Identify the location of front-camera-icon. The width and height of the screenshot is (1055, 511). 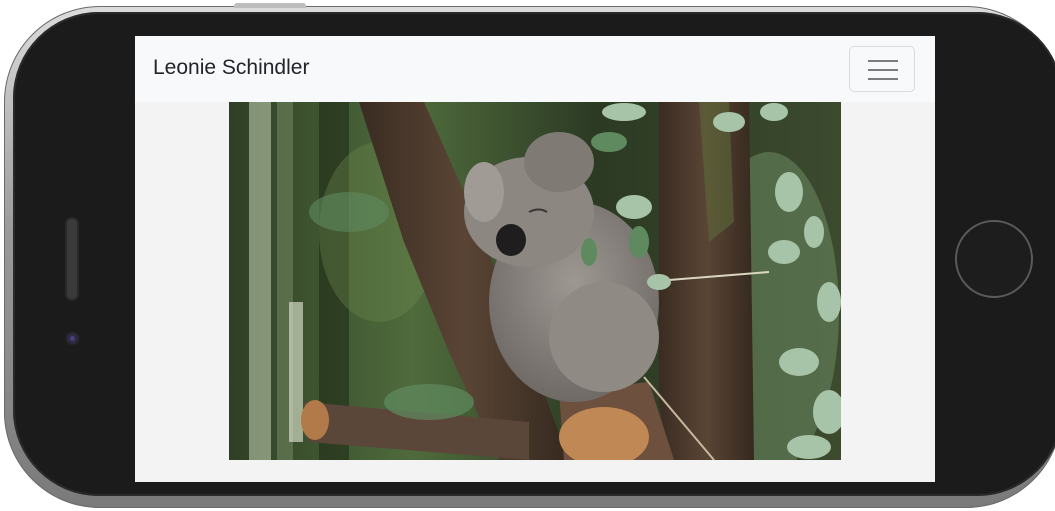
(72, 338).